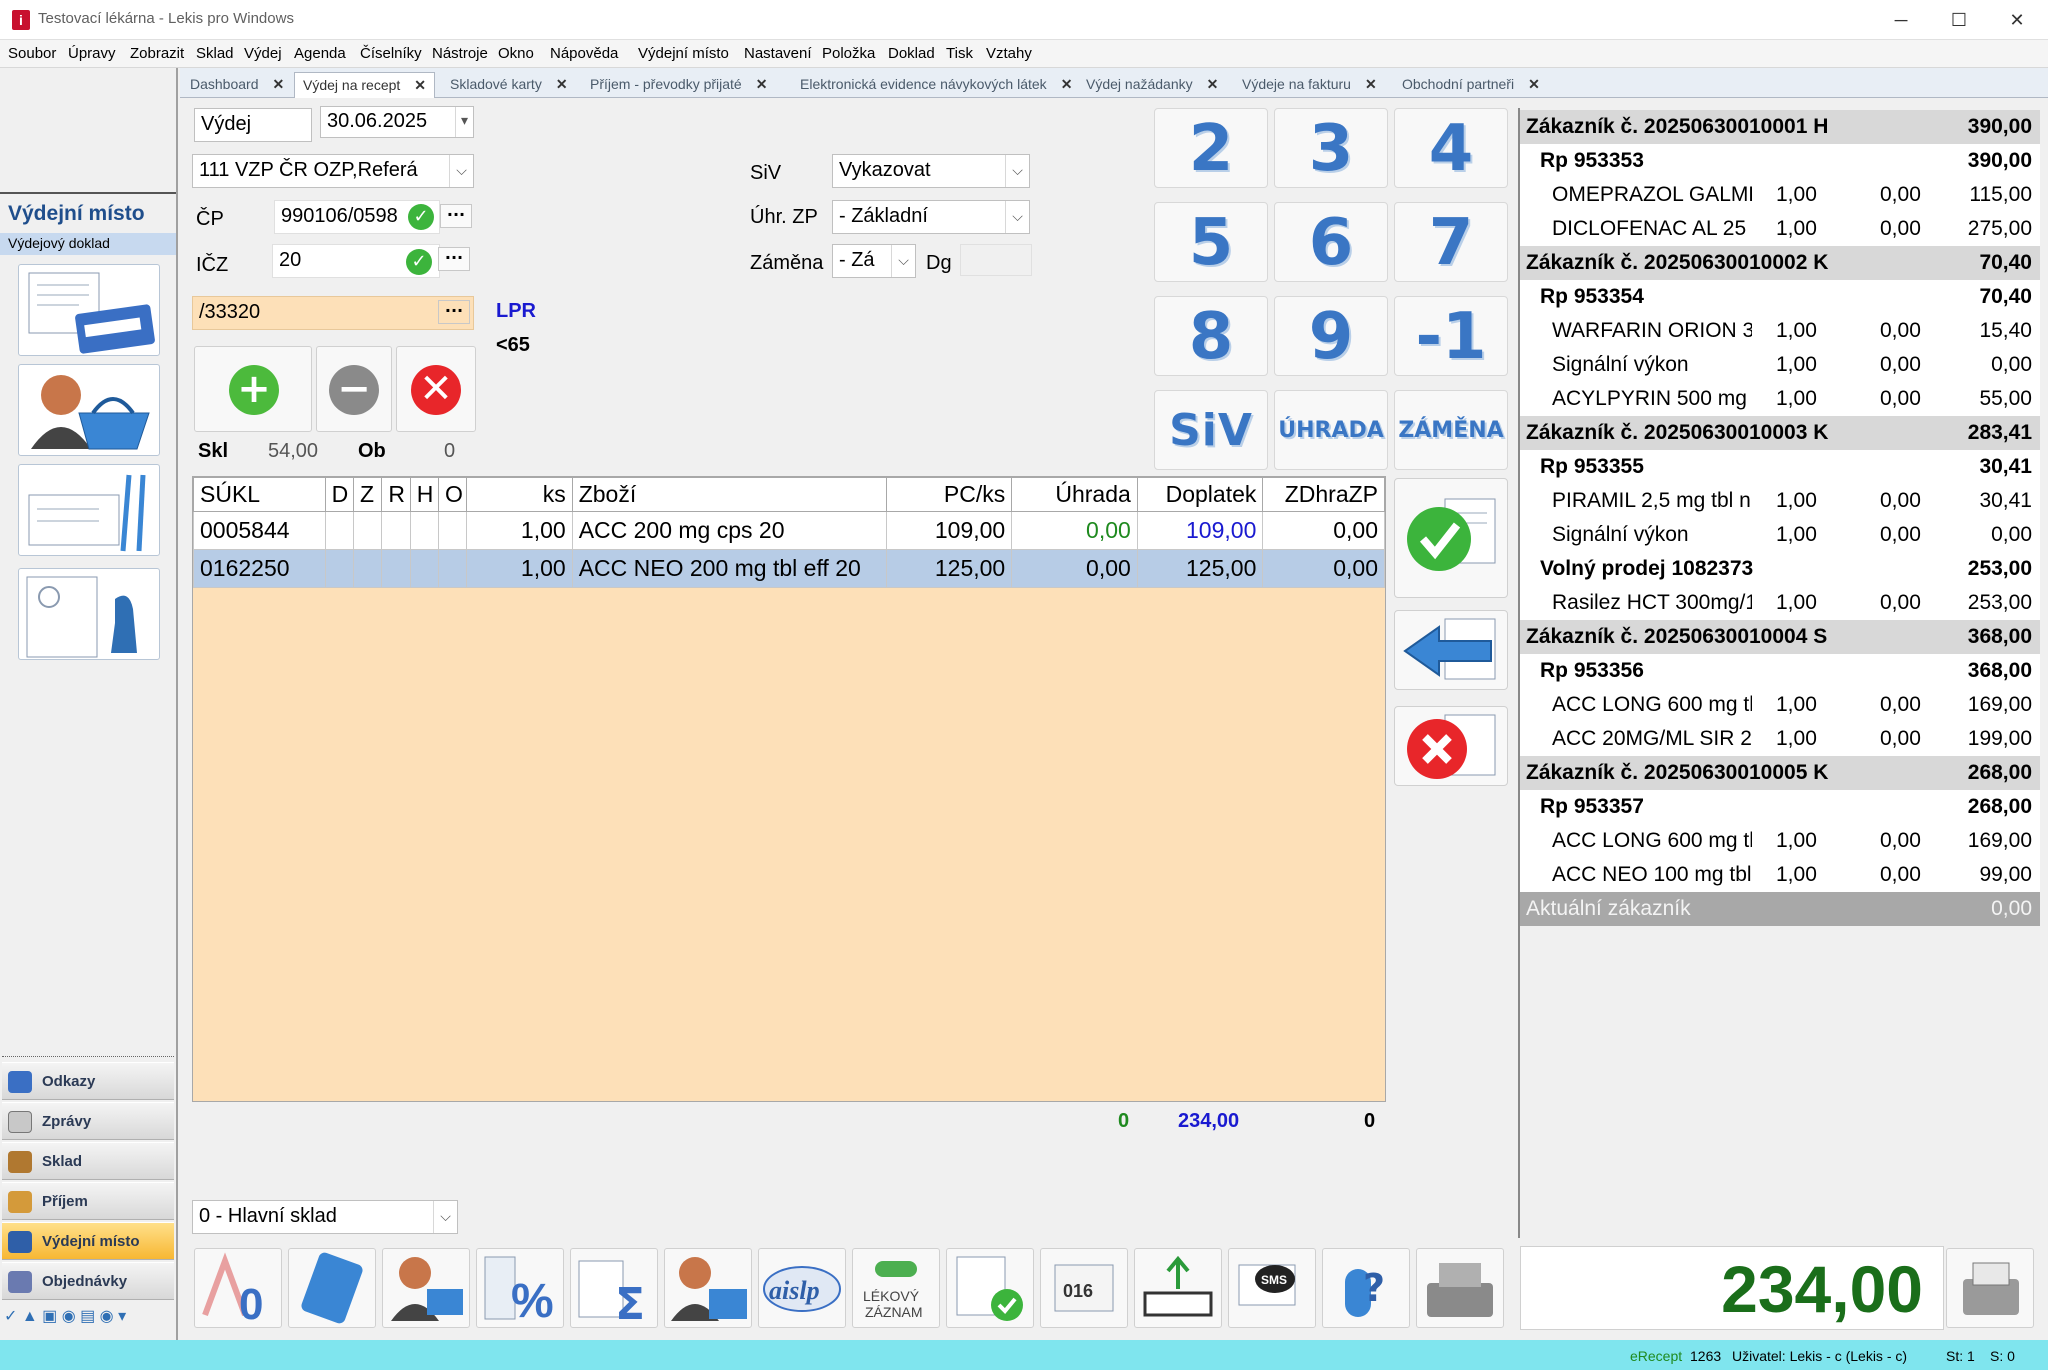 This screenshot has width=2048, height=1370. Describe the element at coordinates (157, 53) in the screenshot. I see `menu-zobrazit: Zobrazit` at that location.